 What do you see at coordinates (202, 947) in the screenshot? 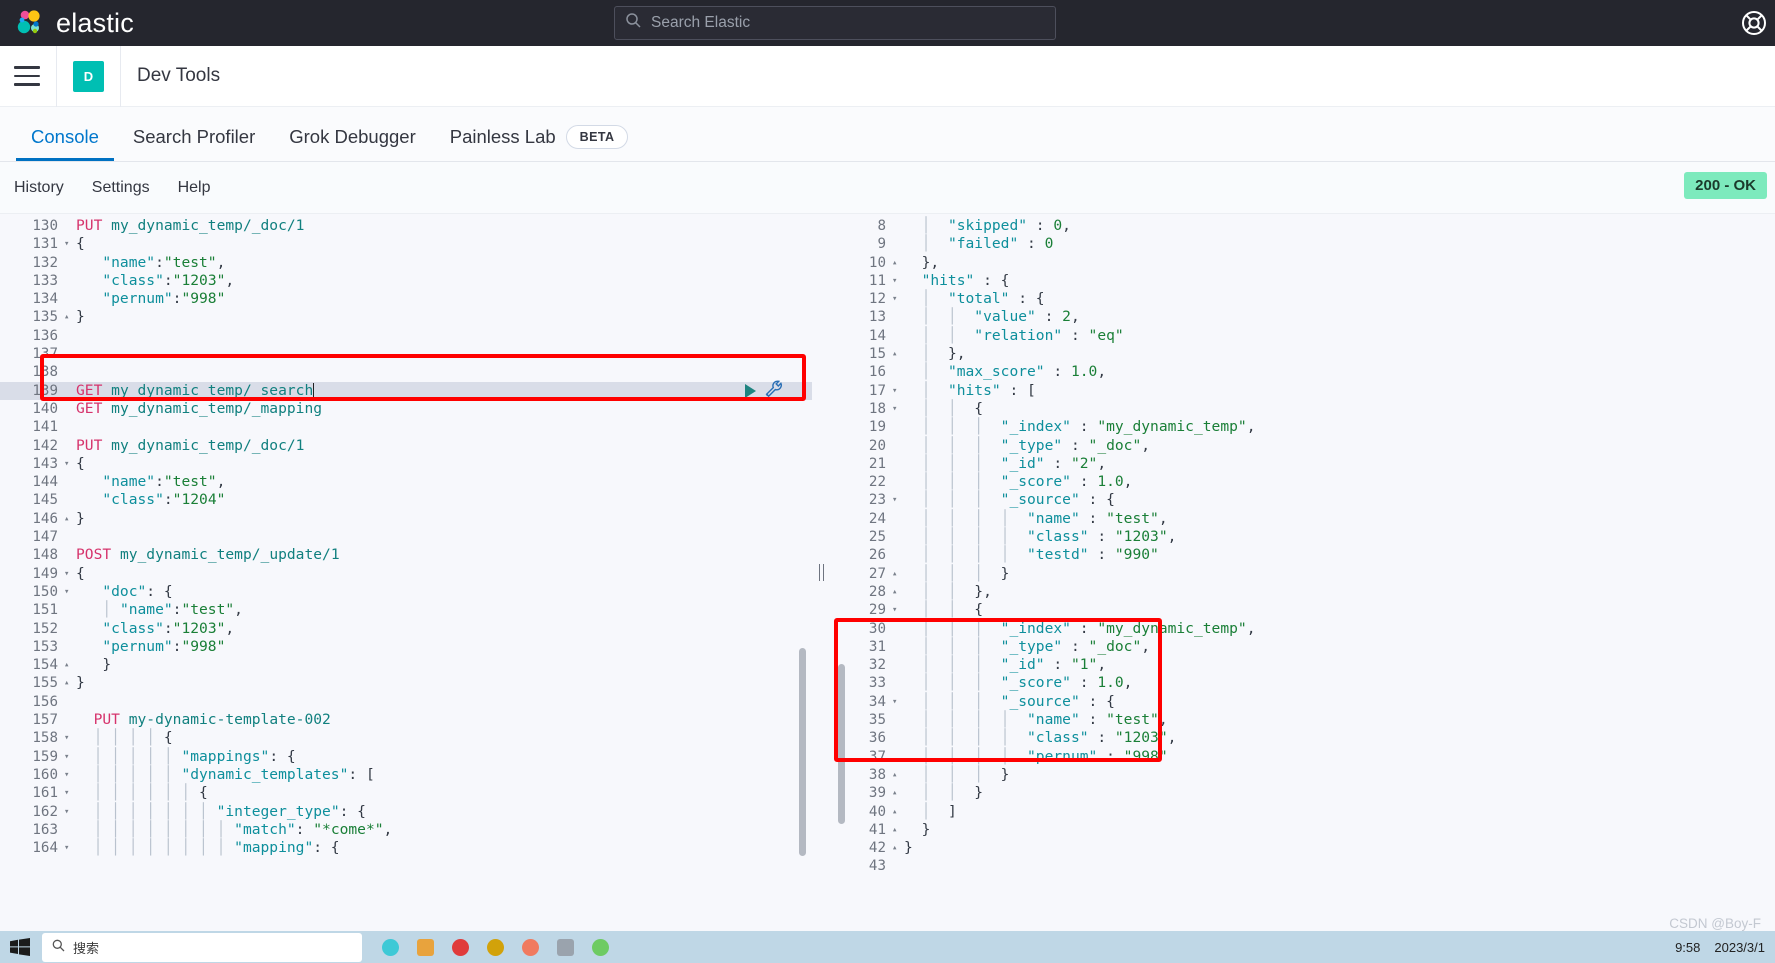
I see `taskbar-search-input: 搜索` at bounding box center [202, 947].